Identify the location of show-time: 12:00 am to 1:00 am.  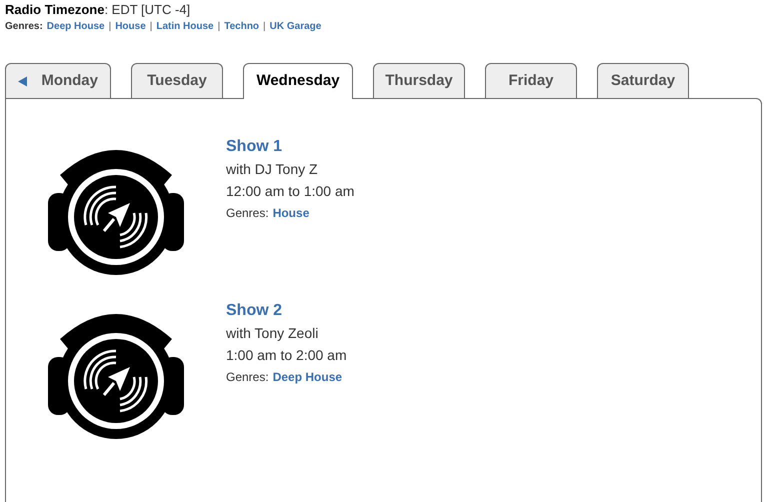
(290, 191).